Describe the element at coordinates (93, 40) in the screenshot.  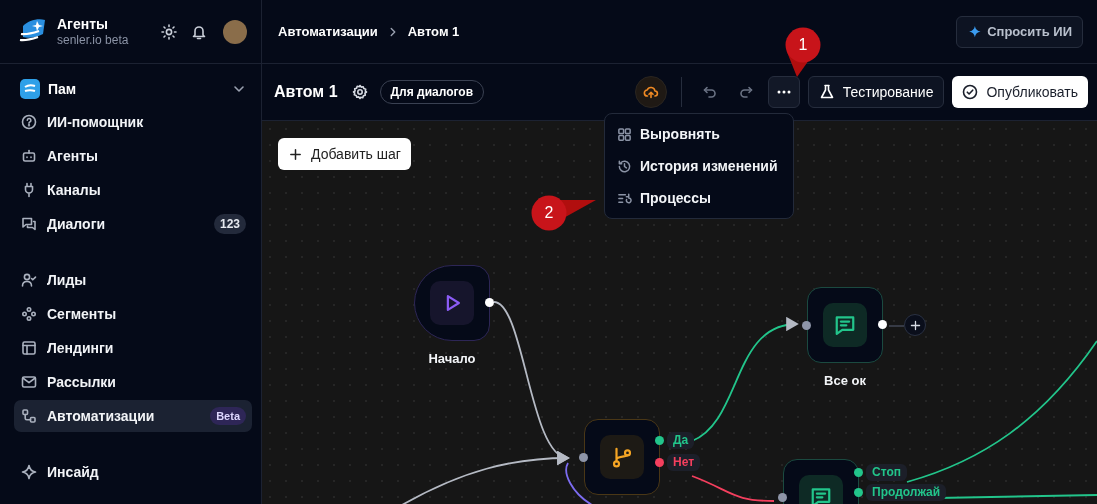
I see `brand-subtitle: senler.io beta` at that location.